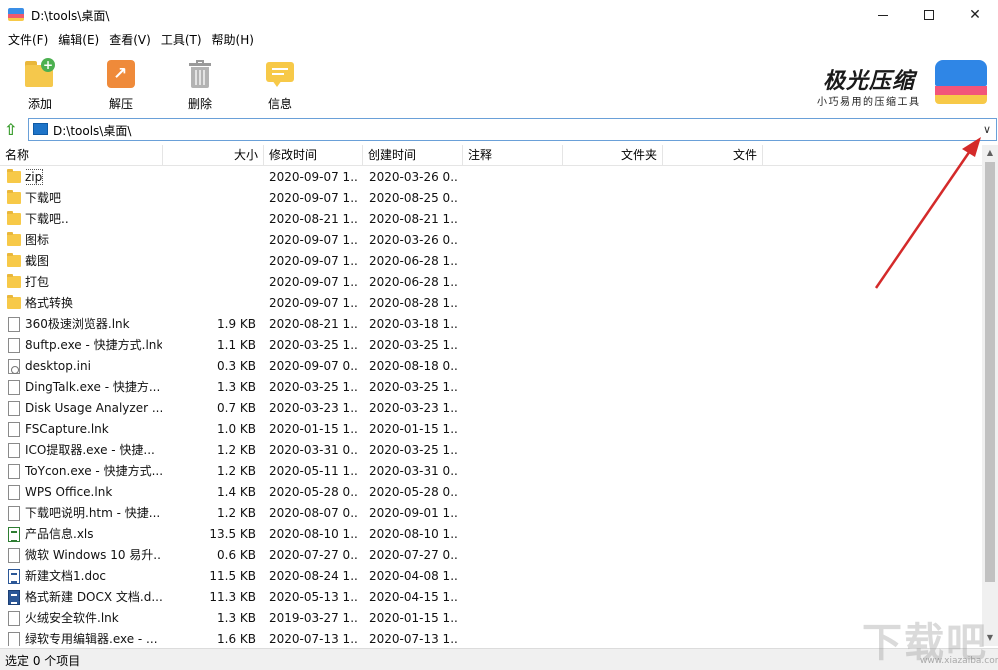 The width and height of the screenshot is (998, 670). I want to click on column-header-created: 创建时间, so click(413, 155).